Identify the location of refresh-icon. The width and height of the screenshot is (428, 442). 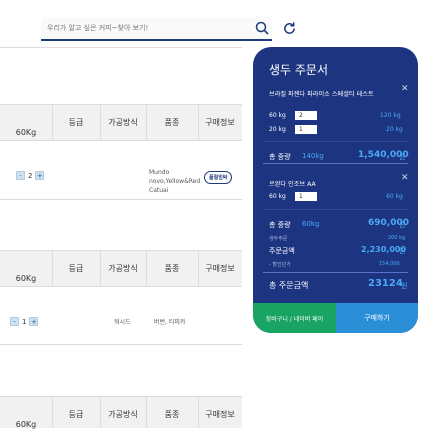
(289, 28).